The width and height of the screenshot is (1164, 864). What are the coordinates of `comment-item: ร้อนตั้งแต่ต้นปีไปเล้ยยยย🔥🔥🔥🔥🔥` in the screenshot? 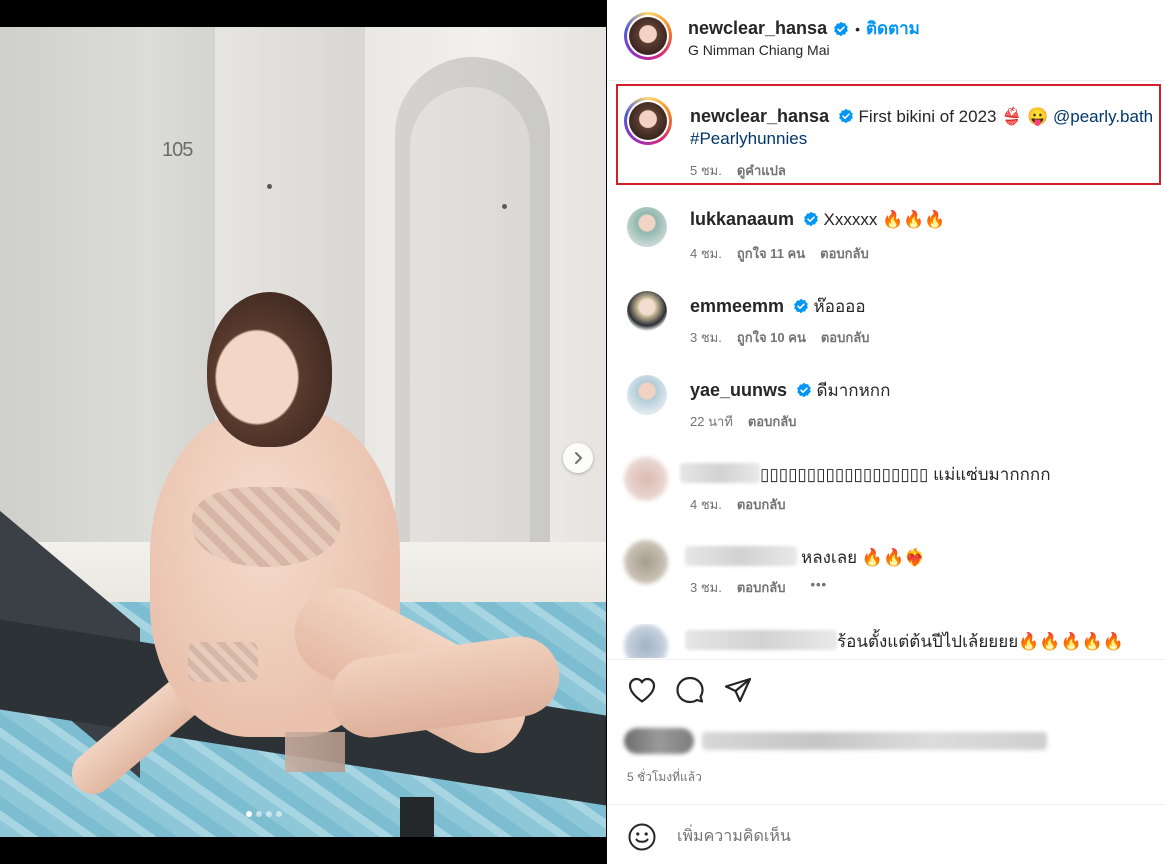 It's located at (885, 641).